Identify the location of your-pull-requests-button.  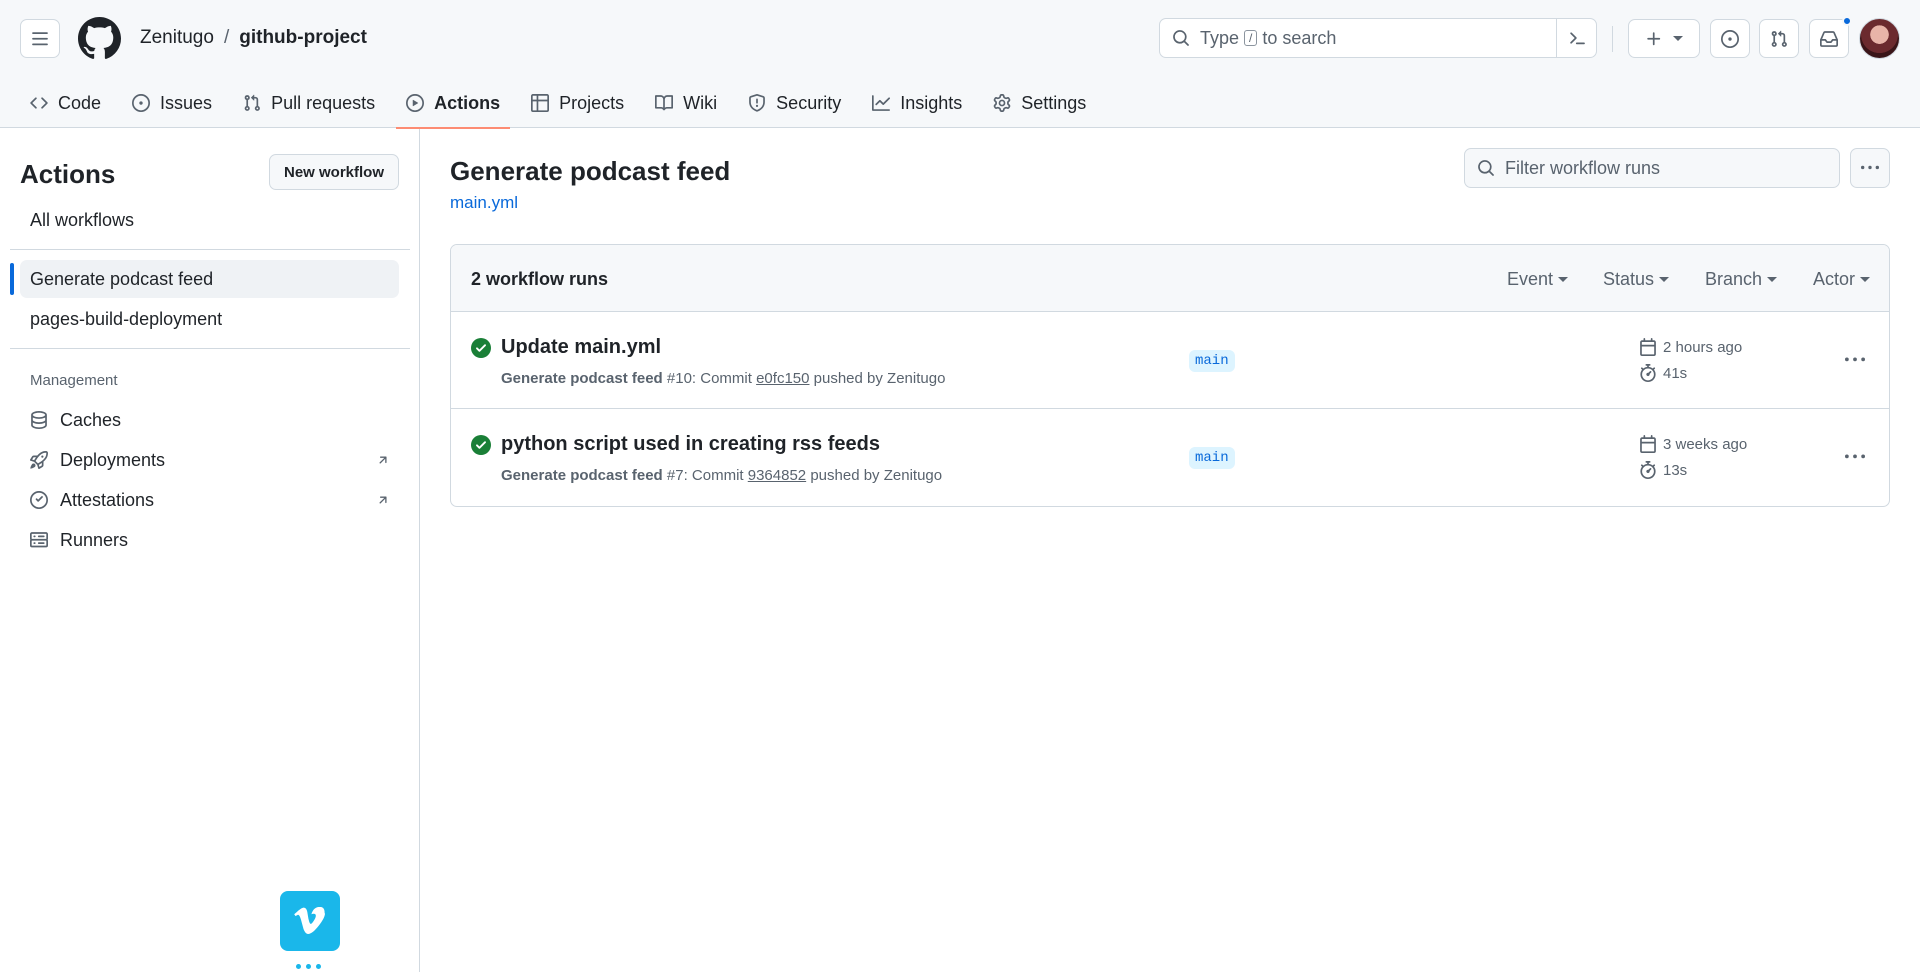
(1779, 38).